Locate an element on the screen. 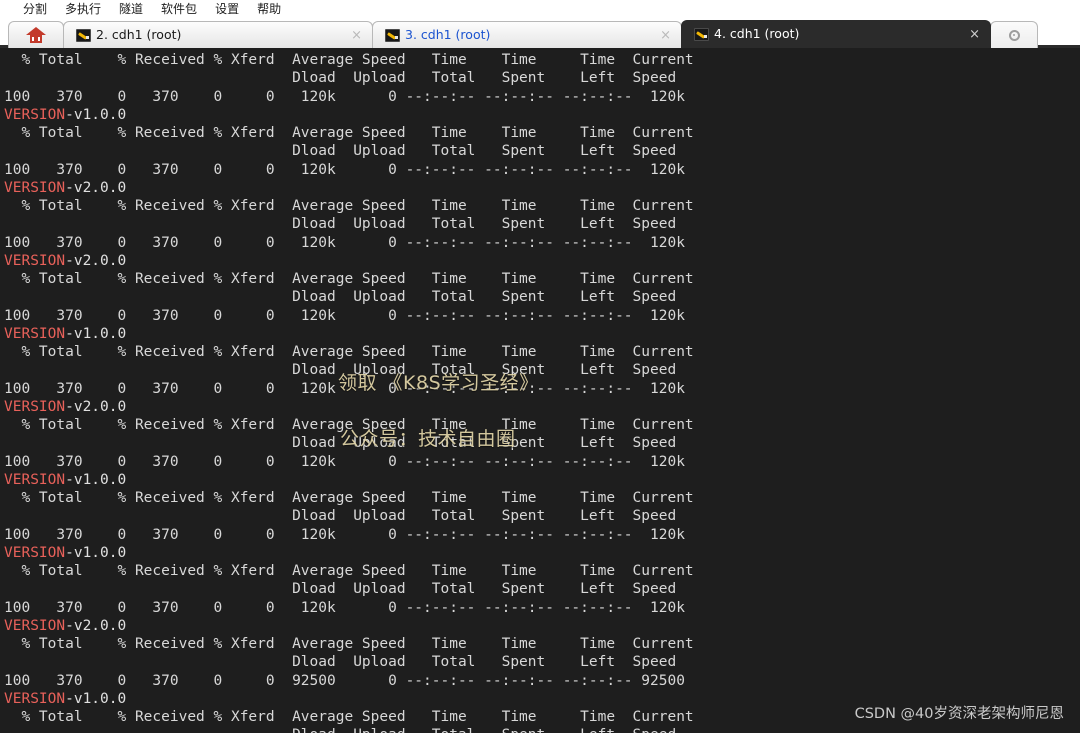 This screenshot has width=1080, height=733. home-icon is located at coordinates (36, 35).